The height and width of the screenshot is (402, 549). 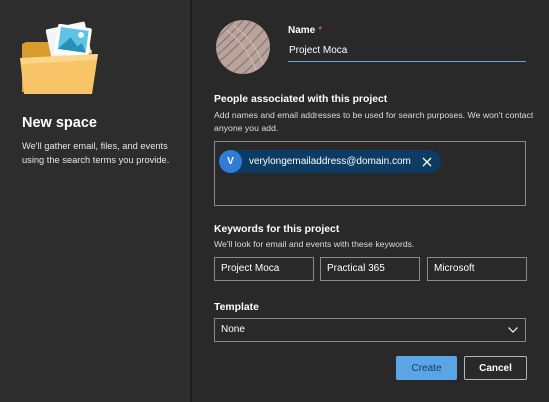 I want to click on person-chip: V verylongemailaddress@domain.com, so click(x=330, y=161).